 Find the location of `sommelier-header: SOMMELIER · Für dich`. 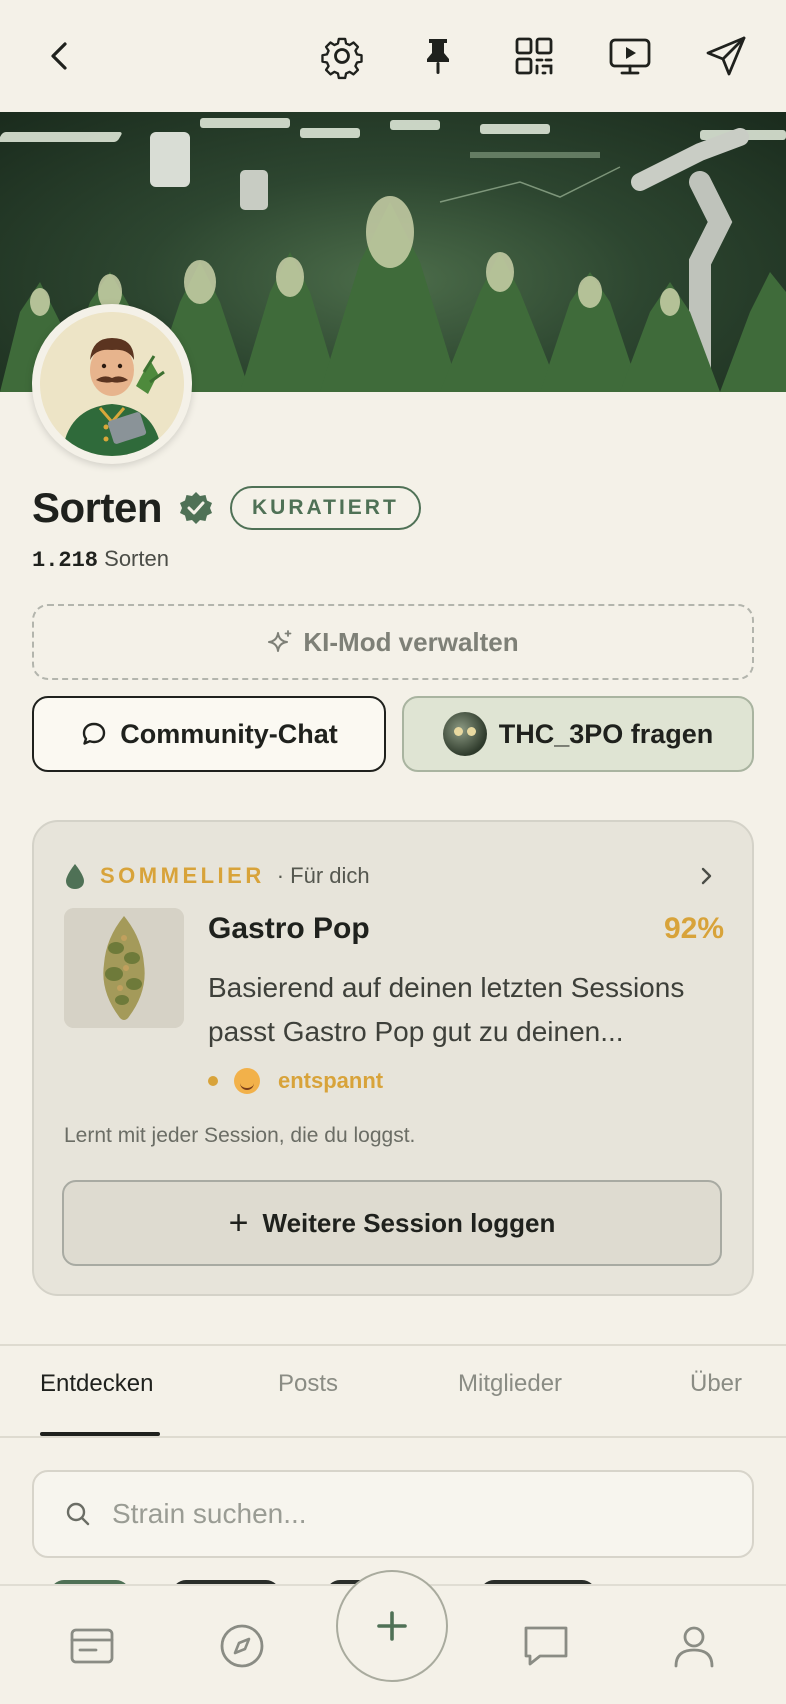

sommelier-header: SOMMELIER · Für dich is located at coordinates (217, 876).